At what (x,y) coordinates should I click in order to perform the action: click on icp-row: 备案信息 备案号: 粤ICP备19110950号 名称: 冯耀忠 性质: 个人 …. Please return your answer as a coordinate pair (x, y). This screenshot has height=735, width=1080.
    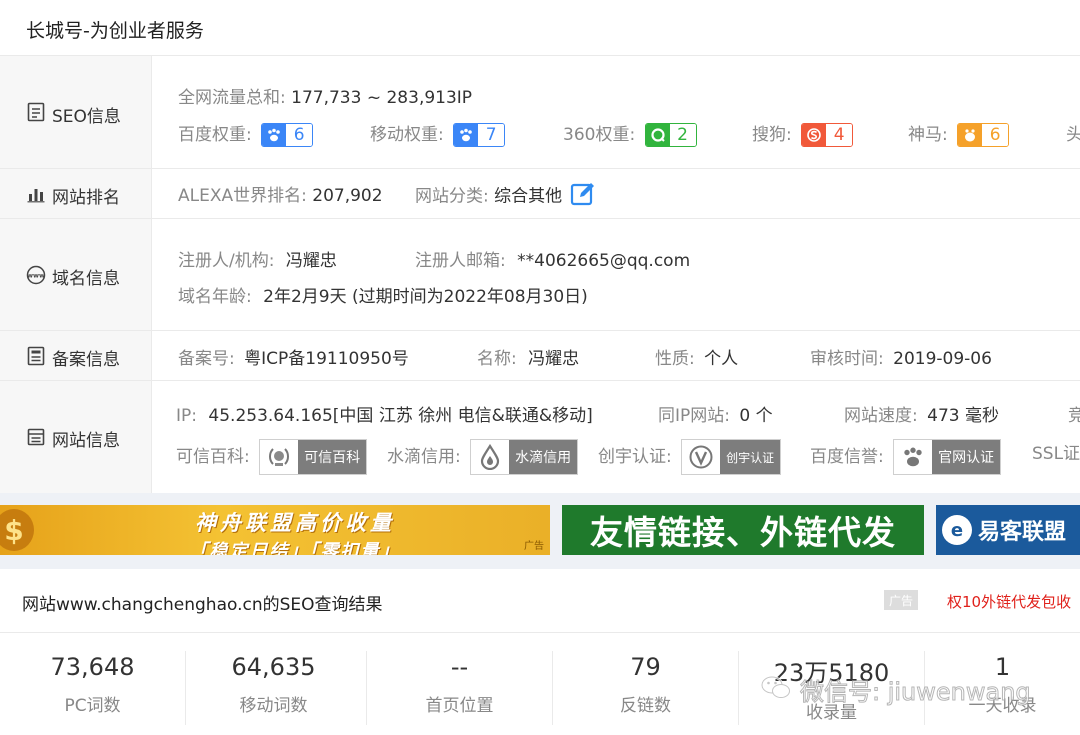
    Looking at the image, I should click on (540, 356).